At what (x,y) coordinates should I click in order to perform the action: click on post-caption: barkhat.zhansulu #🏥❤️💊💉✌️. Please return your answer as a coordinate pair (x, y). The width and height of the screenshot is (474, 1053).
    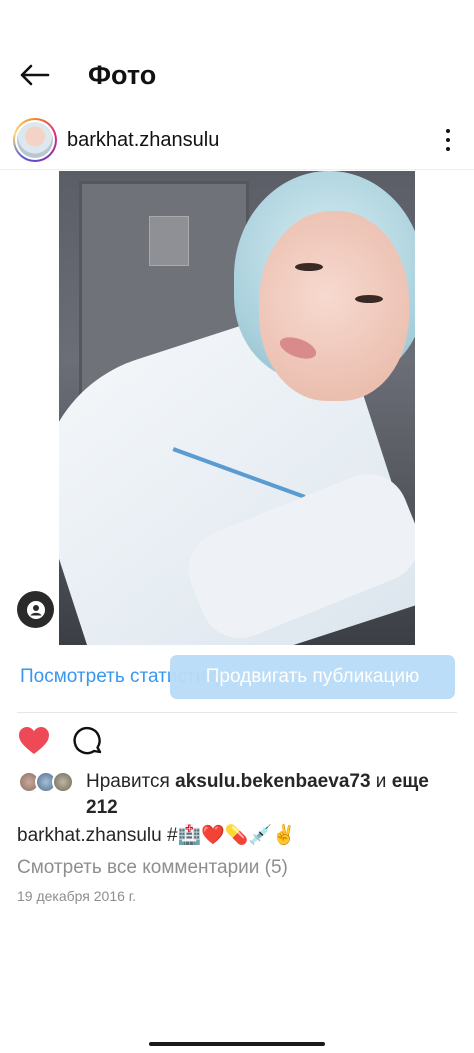
    Looking at the image, I should click on (156, 836).